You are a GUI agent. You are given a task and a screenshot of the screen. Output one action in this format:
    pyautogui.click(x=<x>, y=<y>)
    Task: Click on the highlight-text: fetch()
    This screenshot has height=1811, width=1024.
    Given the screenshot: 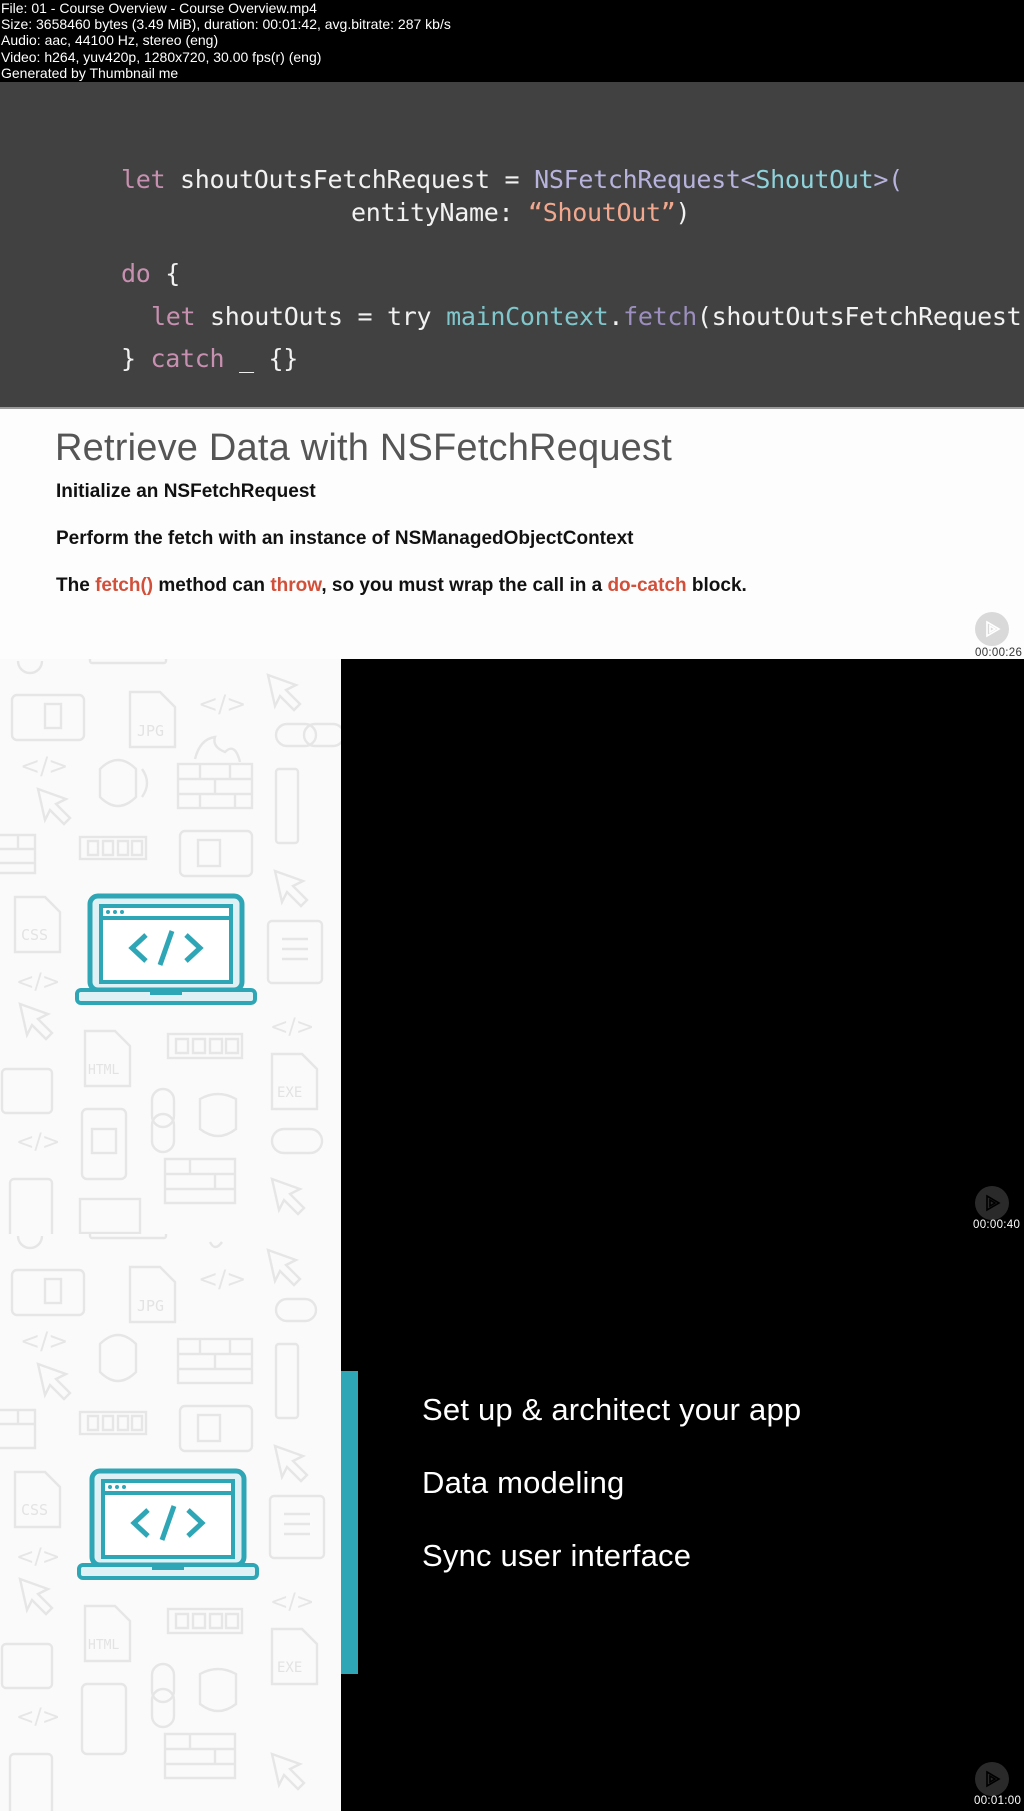 What is the action you would take?
    pyautogui.click(x=124, y=585)
    